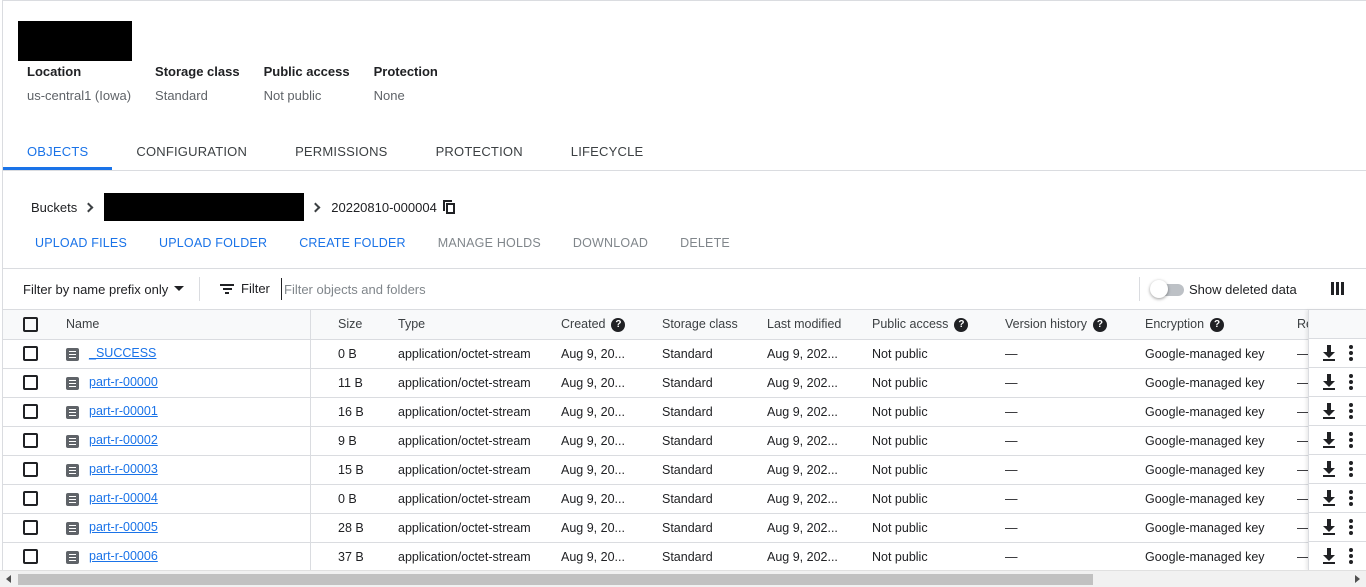 The height and width of the screenshot is (587, 1366). I want to click on cell-name: part-r-00000, so click(186, 383).